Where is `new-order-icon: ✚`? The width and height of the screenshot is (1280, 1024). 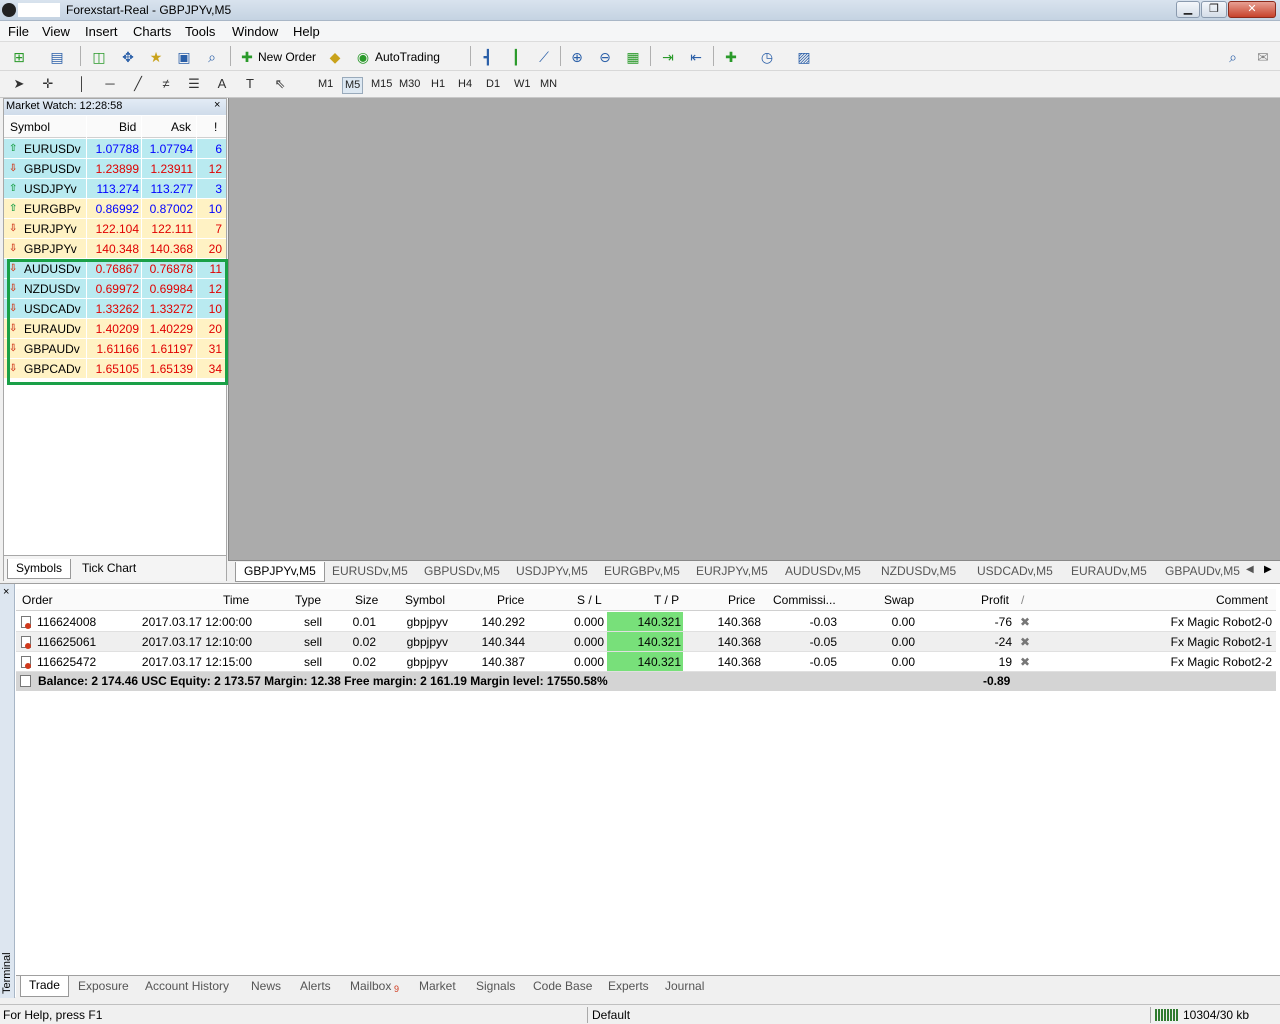
new-order-icon: ✚ is located at coordinates (247, 57).